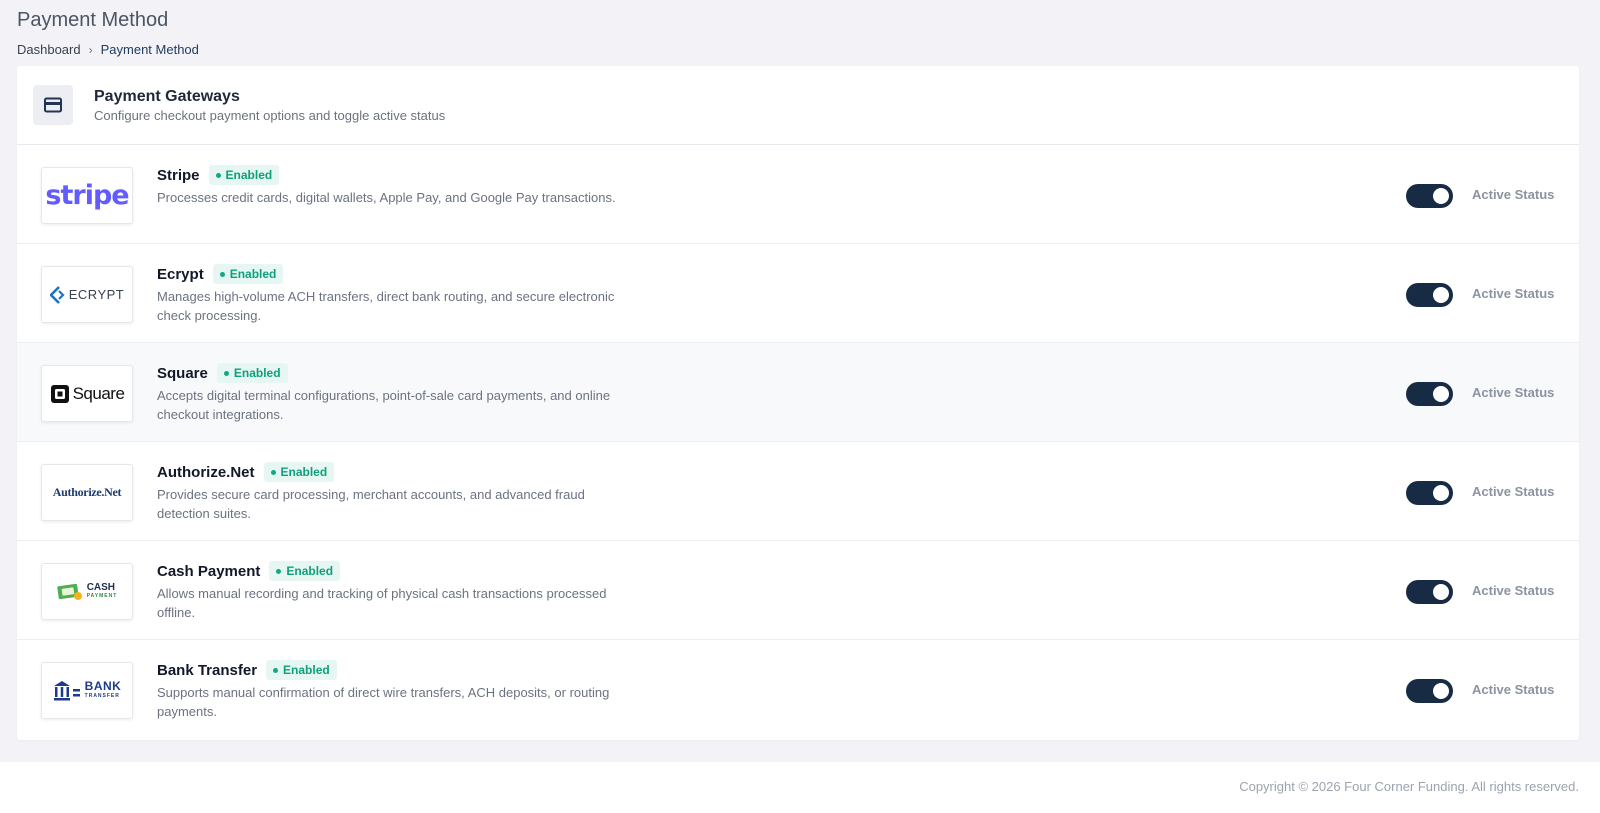  Describe the element at coordinates (182, 373) in the screenshot. I see `gateway-name: Square` at that location.